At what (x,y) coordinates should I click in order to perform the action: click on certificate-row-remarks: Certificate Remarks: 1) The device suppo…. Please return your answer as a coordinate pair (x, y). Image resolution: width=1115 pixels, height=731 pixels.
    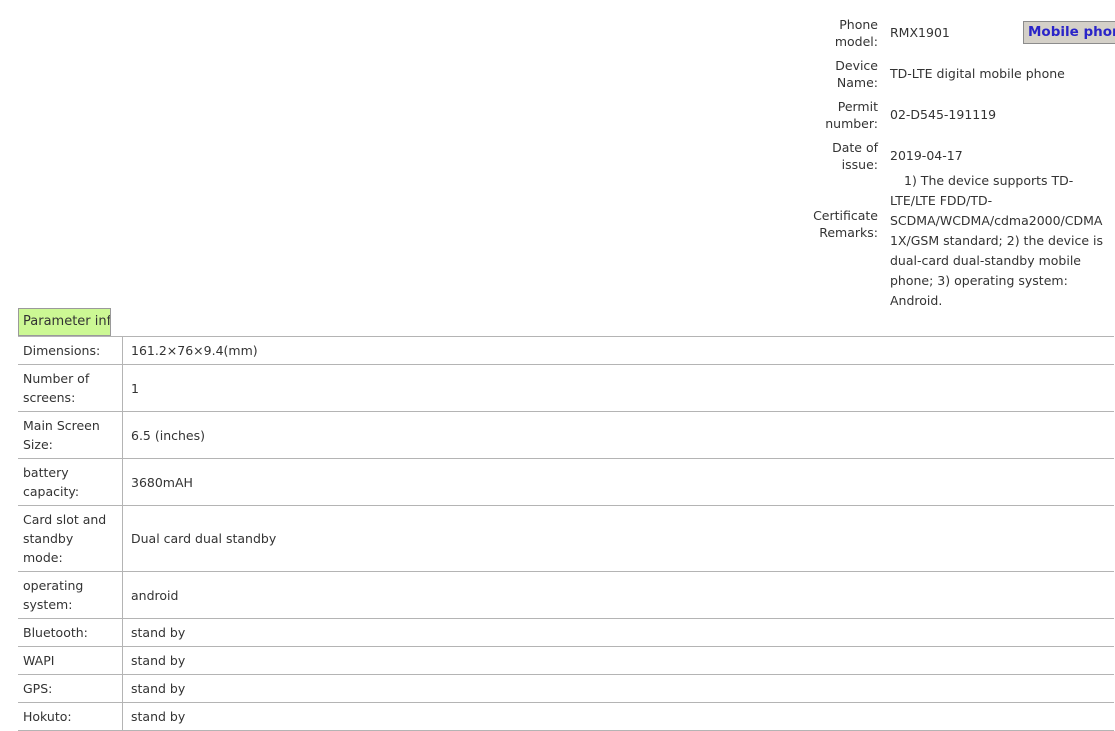
    Looking at the image, I should click on (963, 240).